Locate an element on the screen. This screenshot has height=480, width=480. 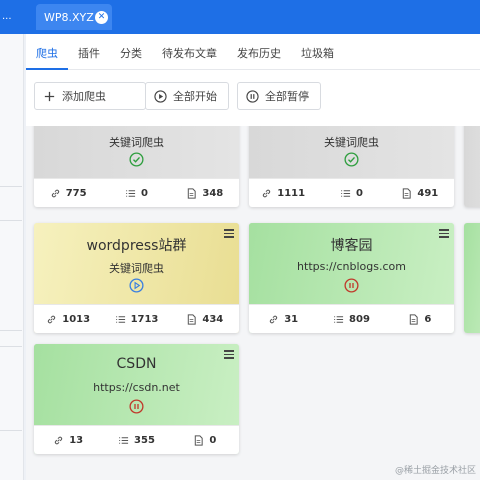
stat-links-value: 13 is located at coordinates (76, 440).